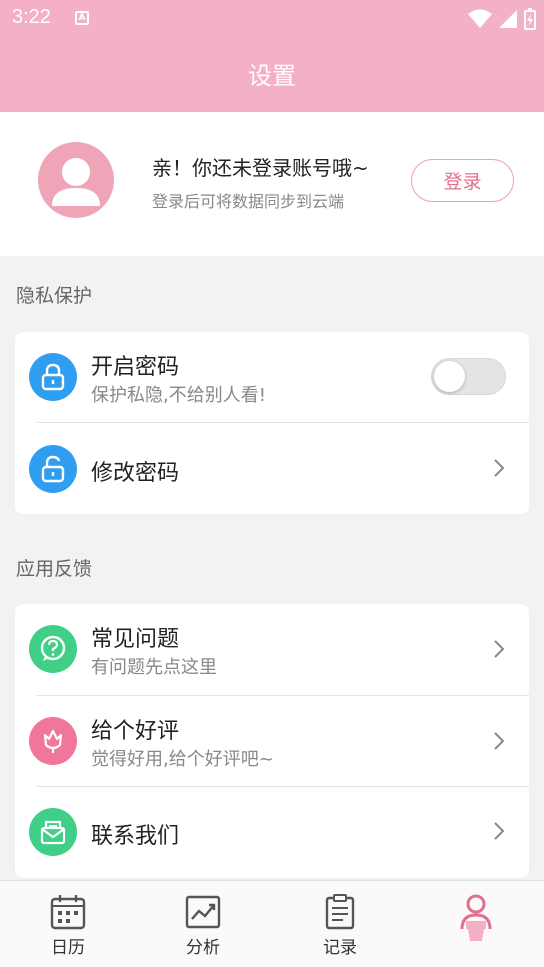 Image resolution: width=544 pixels, height=967 pixels. What do you see at coordinates (283, 422) in the screenshot?
I see `divider` at bounding box center [283, 422].